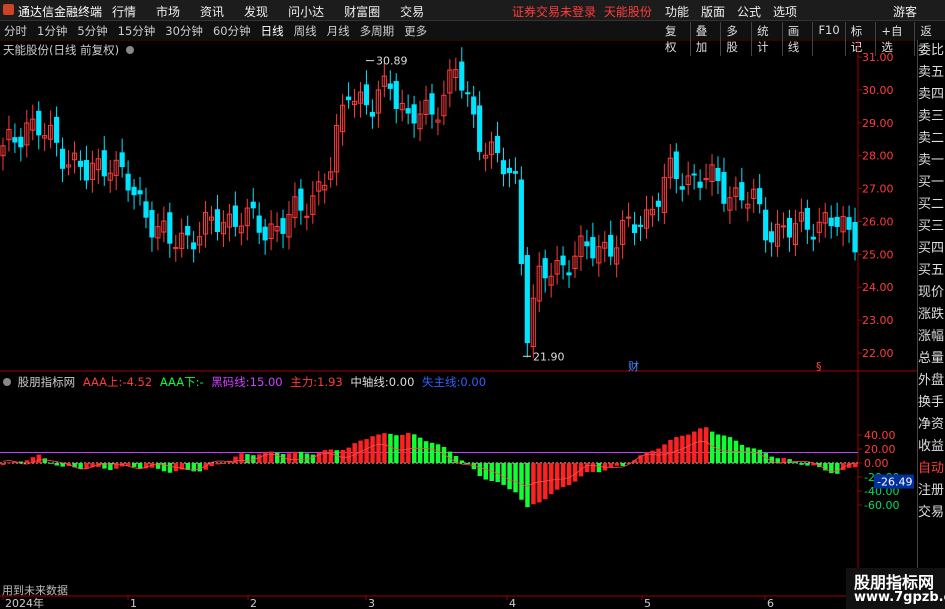 The image size is (945, 609). Describe the element at coordinates (230, 382) in the screenshot. I see `ind-label: 黑码线:` at that location.